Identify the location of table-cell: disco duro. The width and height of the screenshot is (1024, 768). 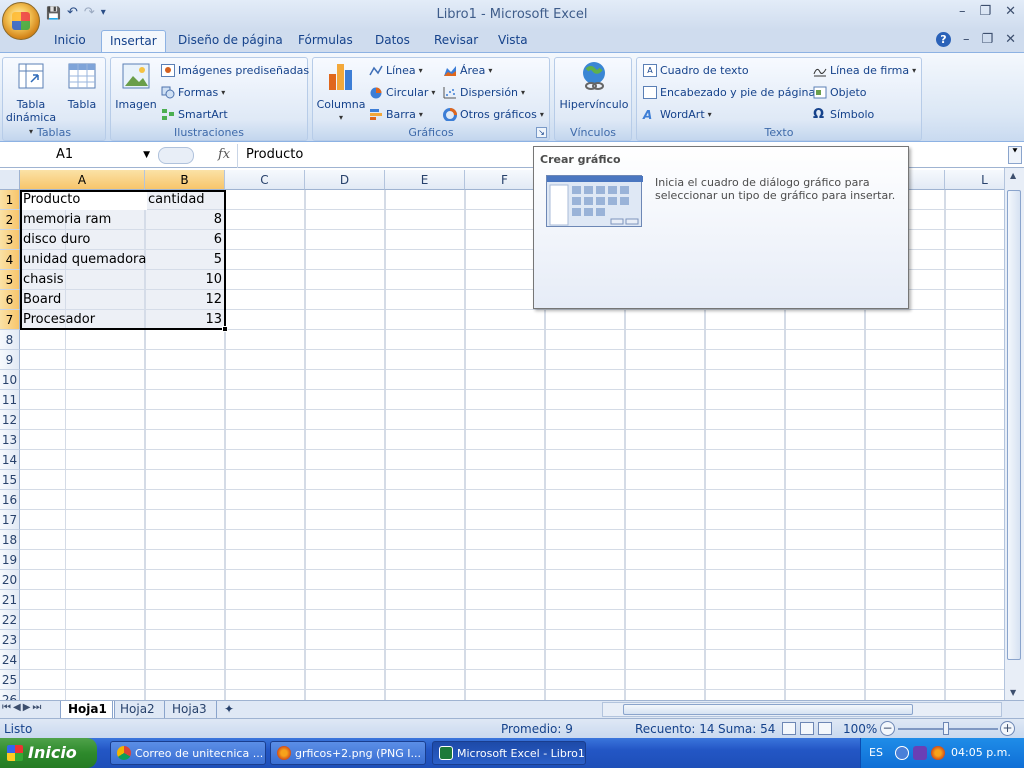
(82, 240).